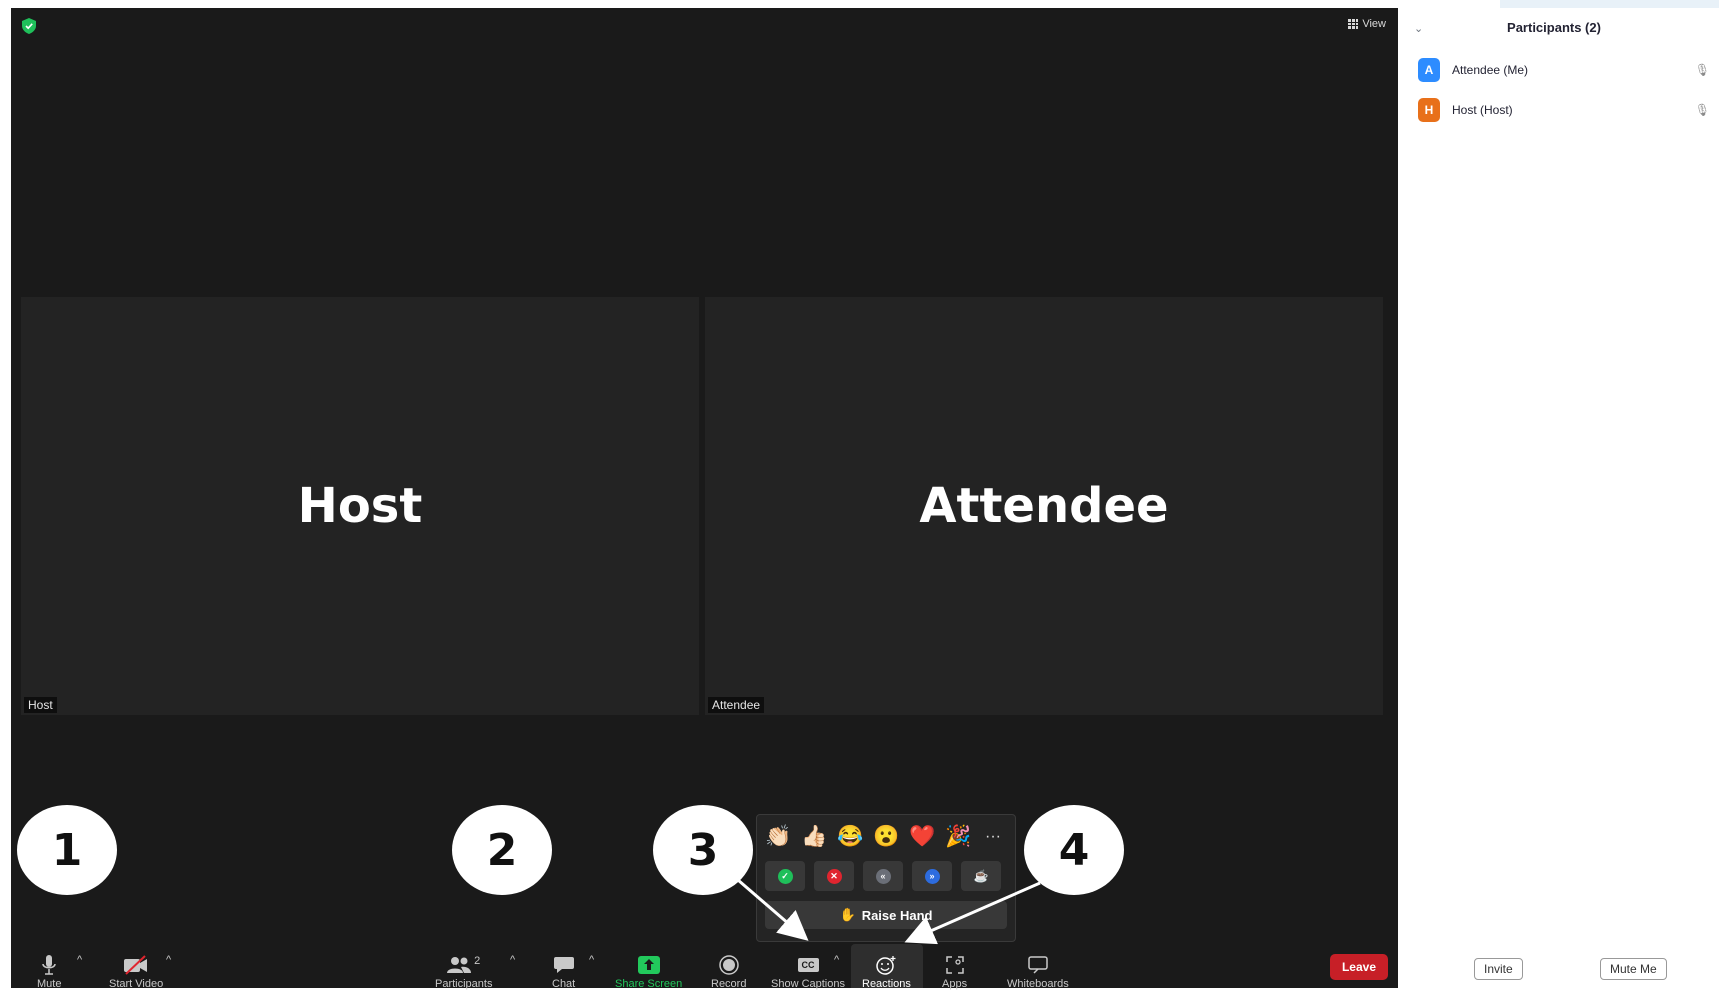  What do you see at coordinates (29, 26) in the screenshot?
I see `encryption-shield-icon` at bounding box center [29, 26].